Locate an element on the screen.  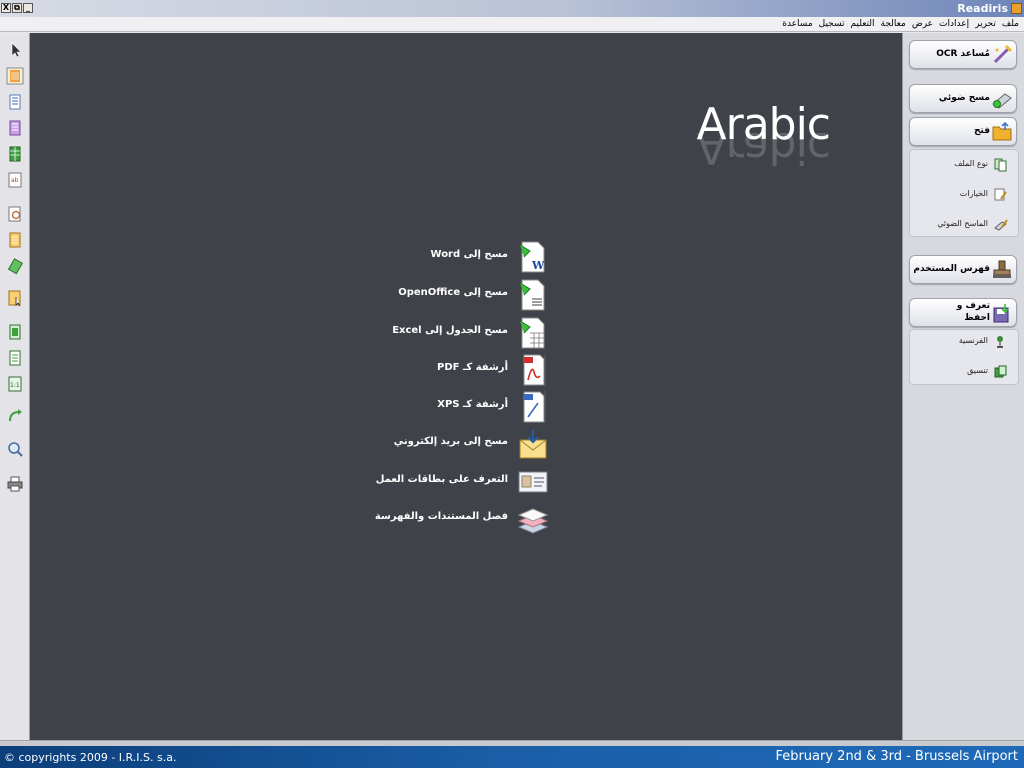
word-document-icon: W is located at coordinates (532, 257).